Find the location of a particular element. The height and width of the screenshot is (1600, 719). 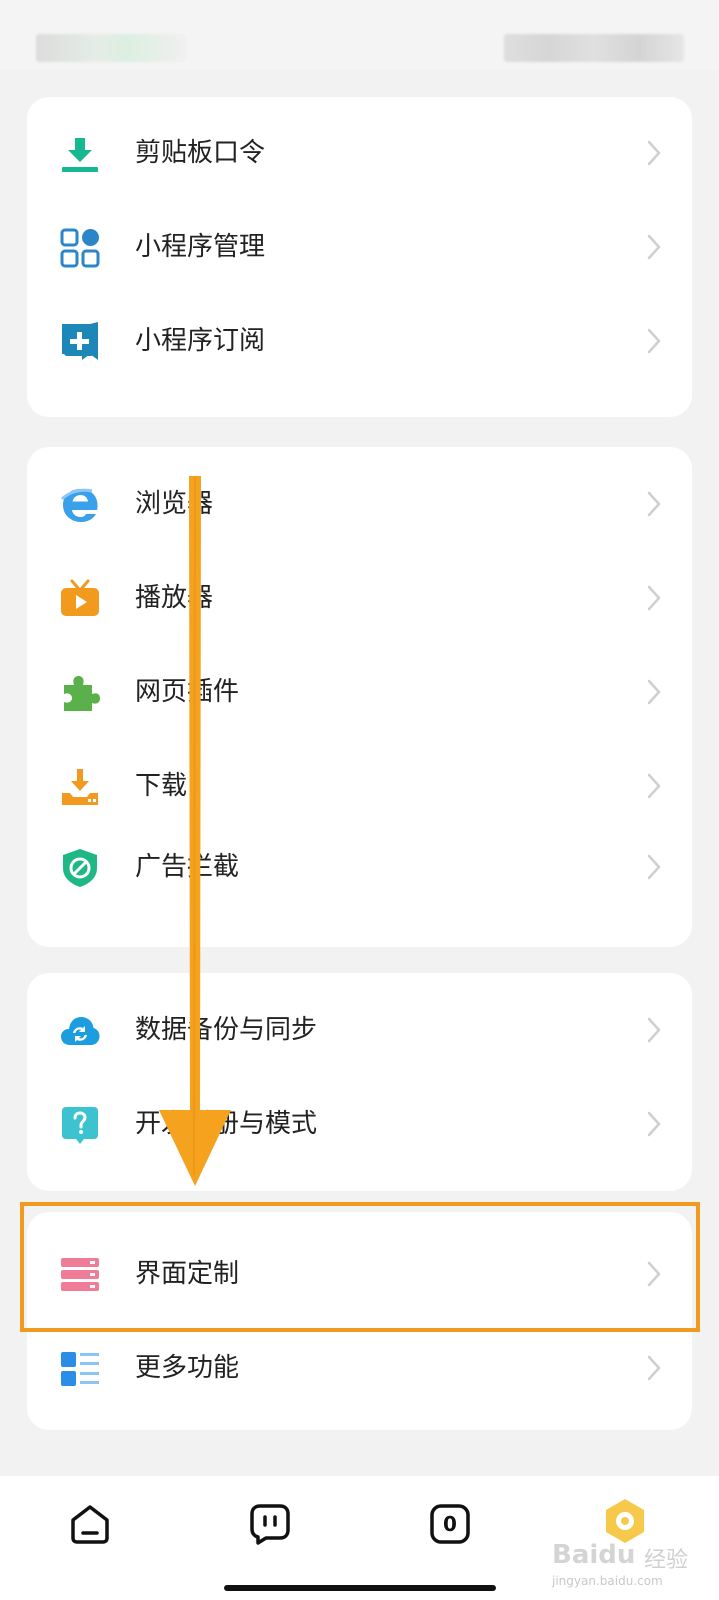

shield-block-icon is located at coordinates (80, 868).